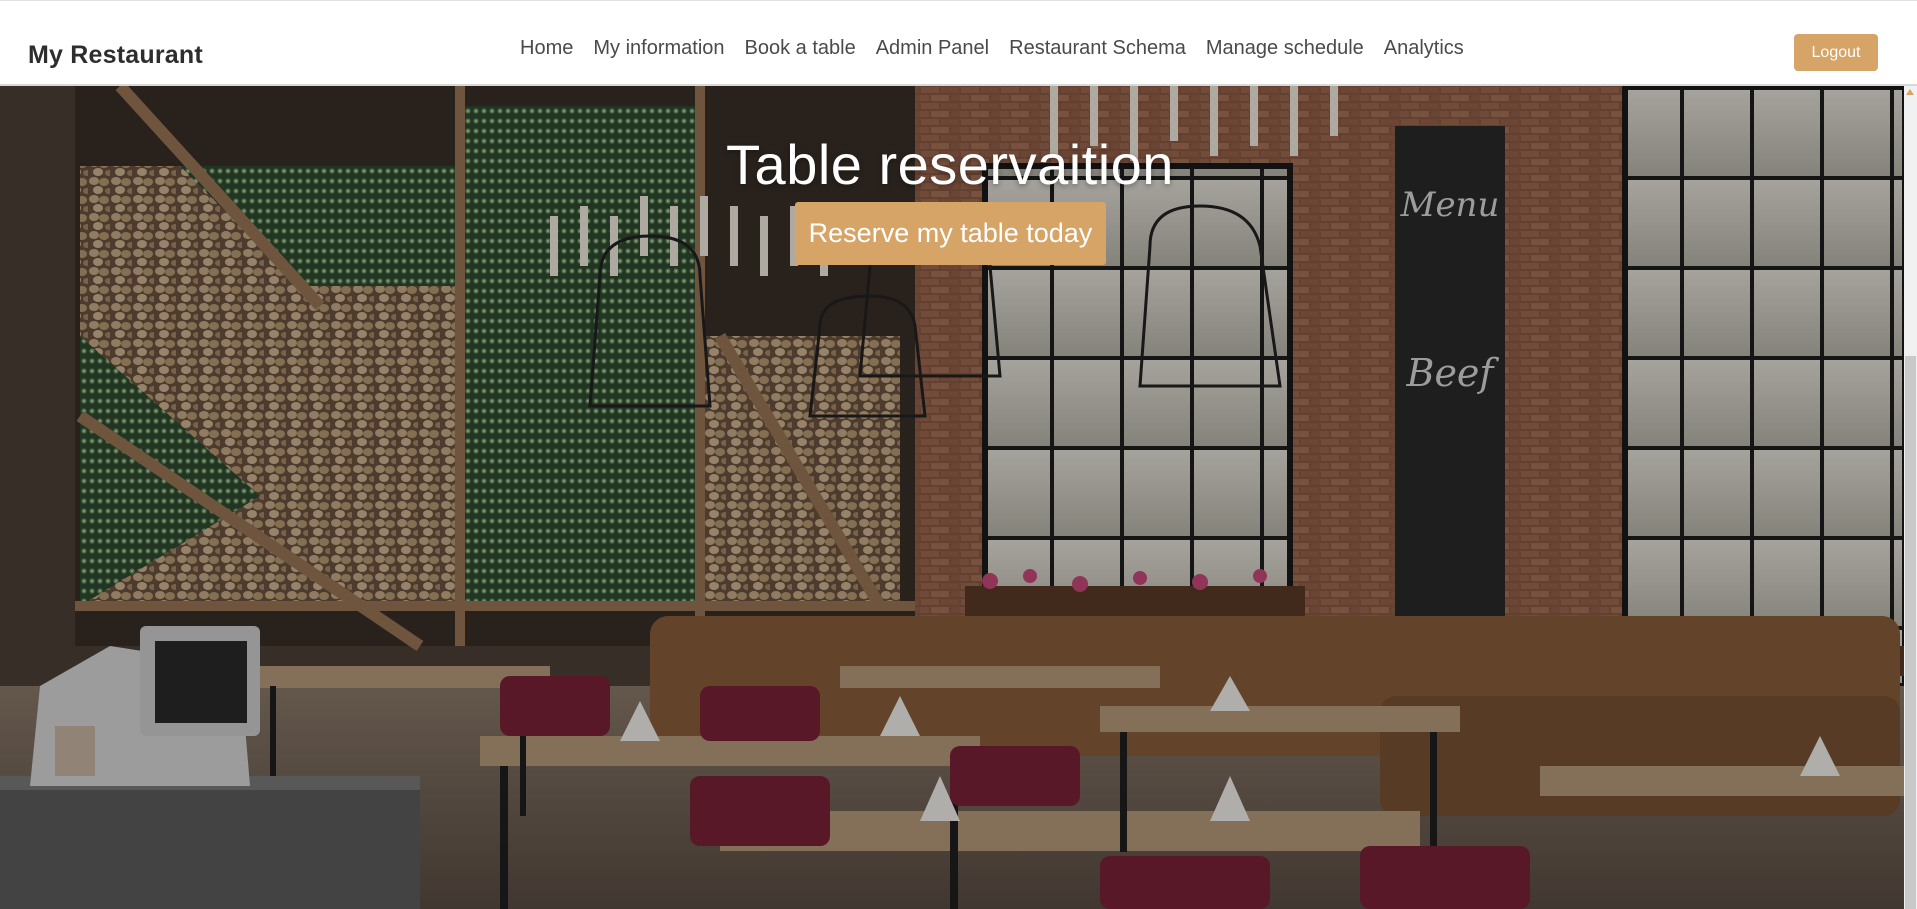  Describe the element at coordinates (950, 164) in the screenshot. I see `hero-title: Table reservaition` at that location.